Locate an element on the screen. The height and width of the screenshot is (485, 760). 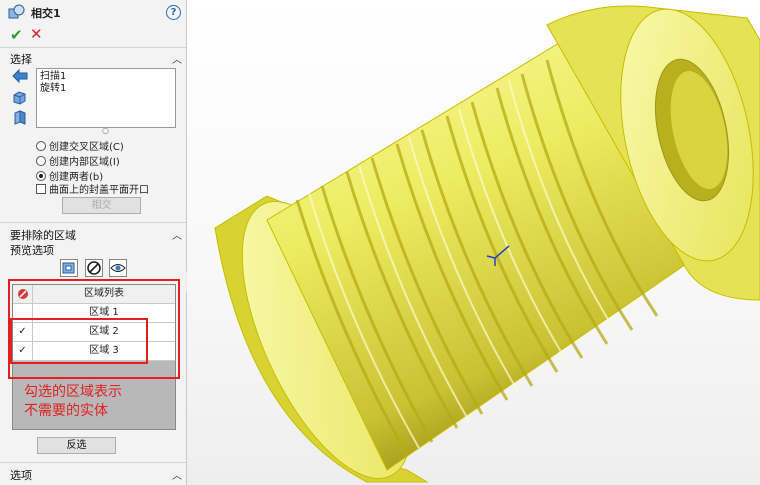
selection-section-header: 选择 is located at coordinates (21, 59).